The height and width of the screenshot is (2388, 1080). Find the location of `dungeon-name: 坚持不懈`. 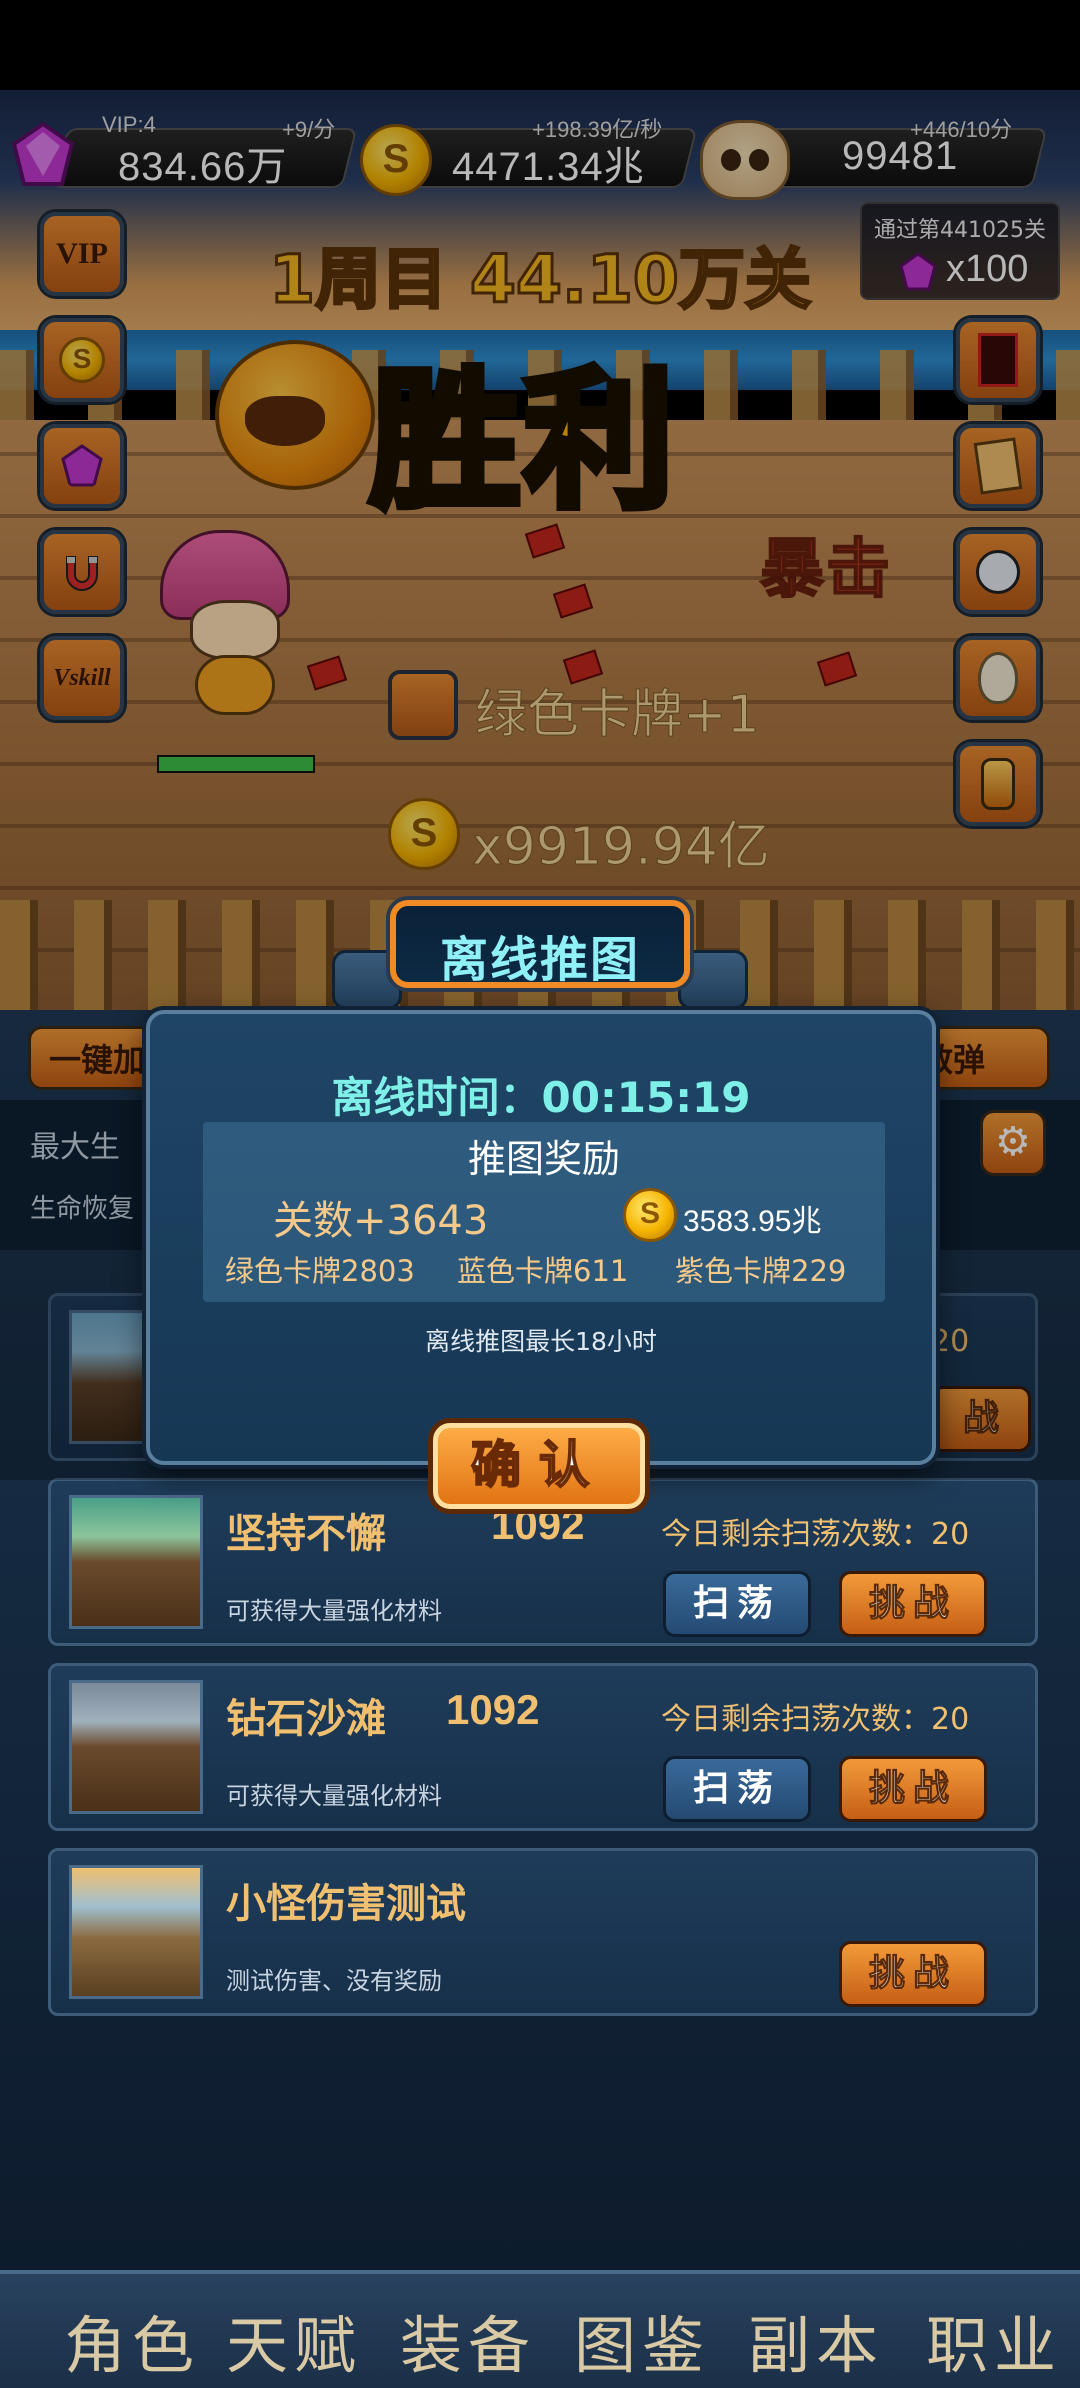

dungeon-name: 坚持不懈 is located at coordinates (306, 1534).